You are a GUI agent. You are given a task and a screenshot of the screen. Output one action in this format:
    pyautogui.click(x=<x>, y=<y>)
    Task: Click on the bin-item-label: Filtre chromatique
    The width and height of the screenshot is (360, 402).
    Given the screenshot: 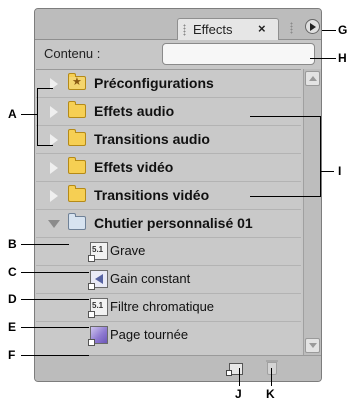 What is the action you would take?
    pyautogui.click(x=162, y=306)
    